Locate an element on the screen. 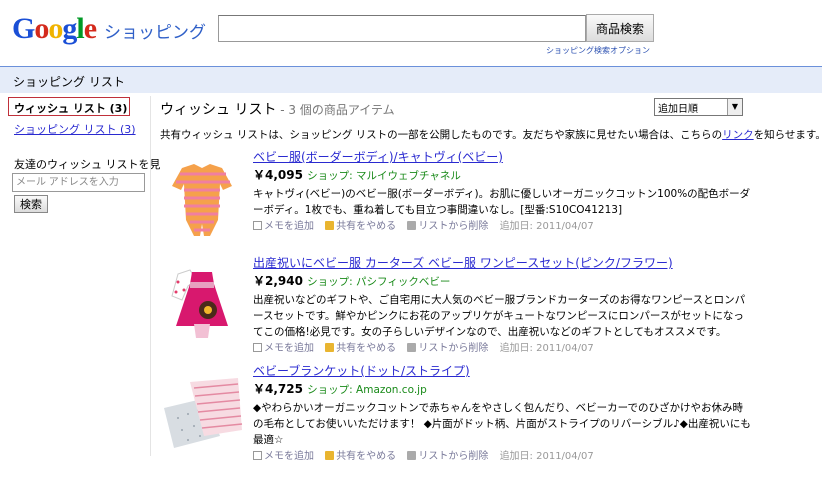 The height and width of the screenshot is (490, 826). sort-select: 追加日順 ▼ is located at coordinates (698, 107).